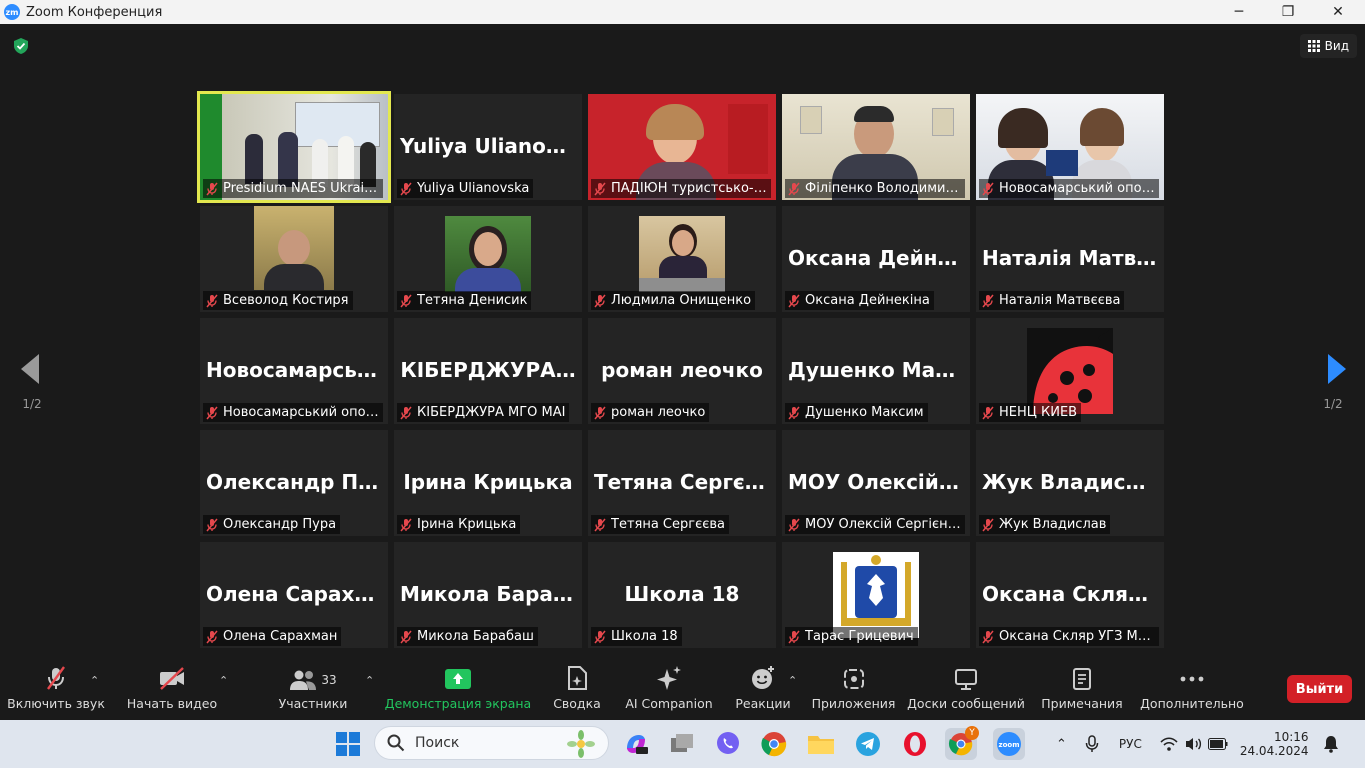  Describe the element at coordinates (1319, 689) in the screenshot. I see `leave-meeting-button: Выйти` at that location.